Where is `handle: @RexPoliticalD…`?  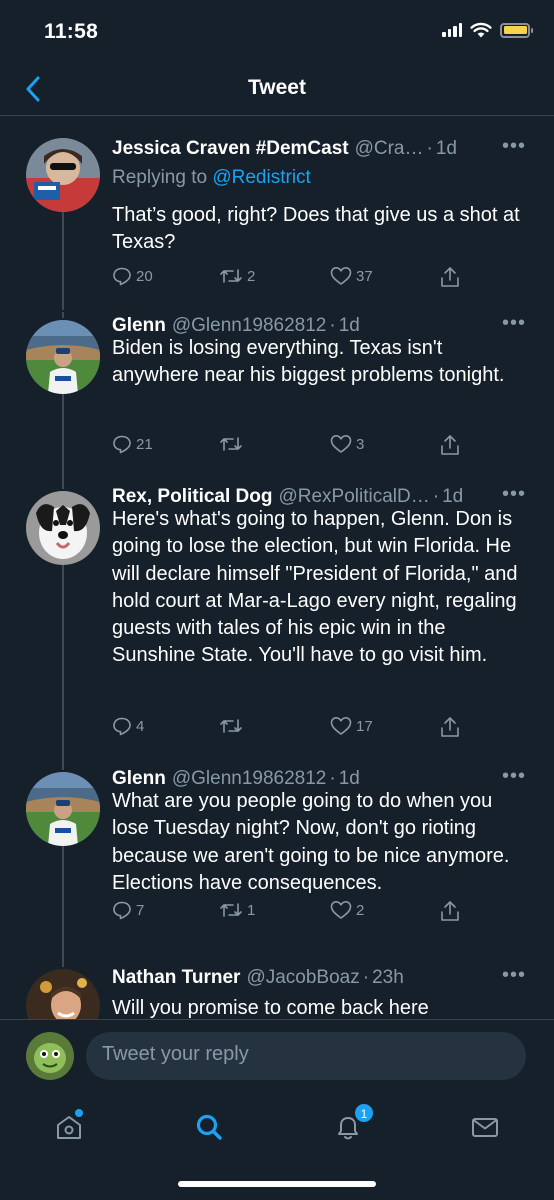 handle: @RexPoliticalD… is located at coordinates (353, 497).